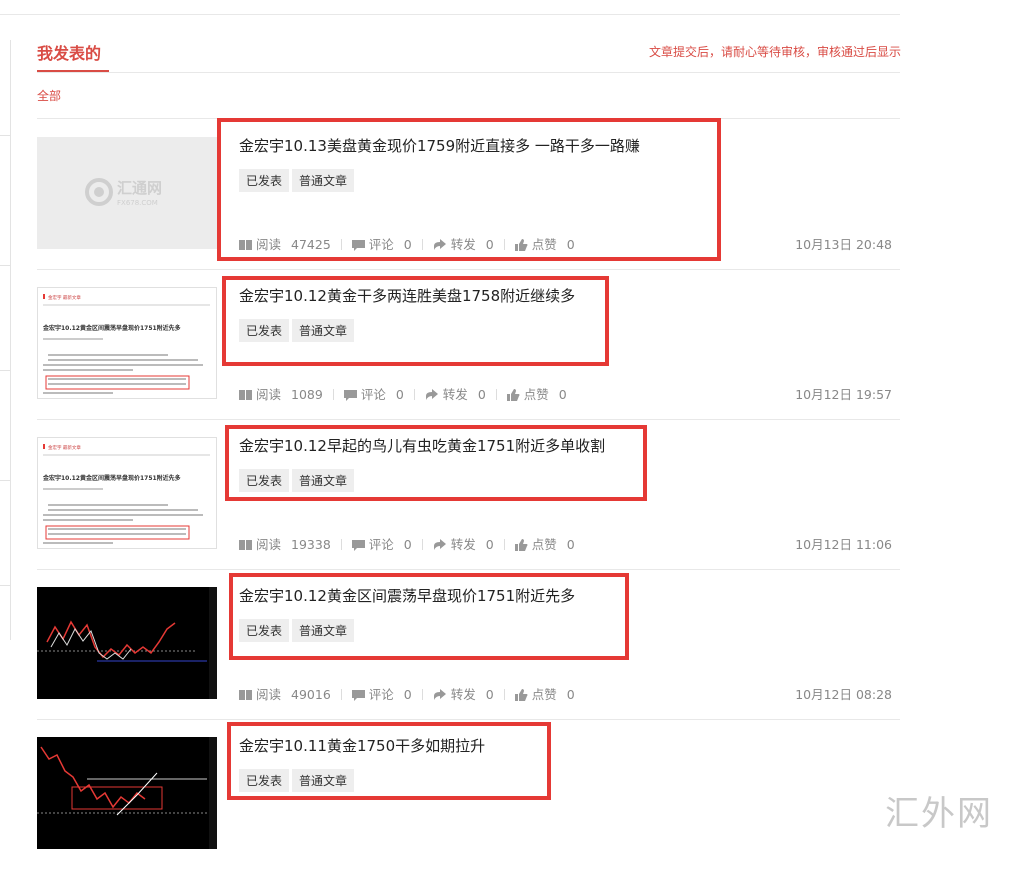 The image size is (1010, 869). What do you see at coordinates (69, 52) in the screenshot?
I see `tab-my-posts: 我发表的` at bounding box center [69, 52].